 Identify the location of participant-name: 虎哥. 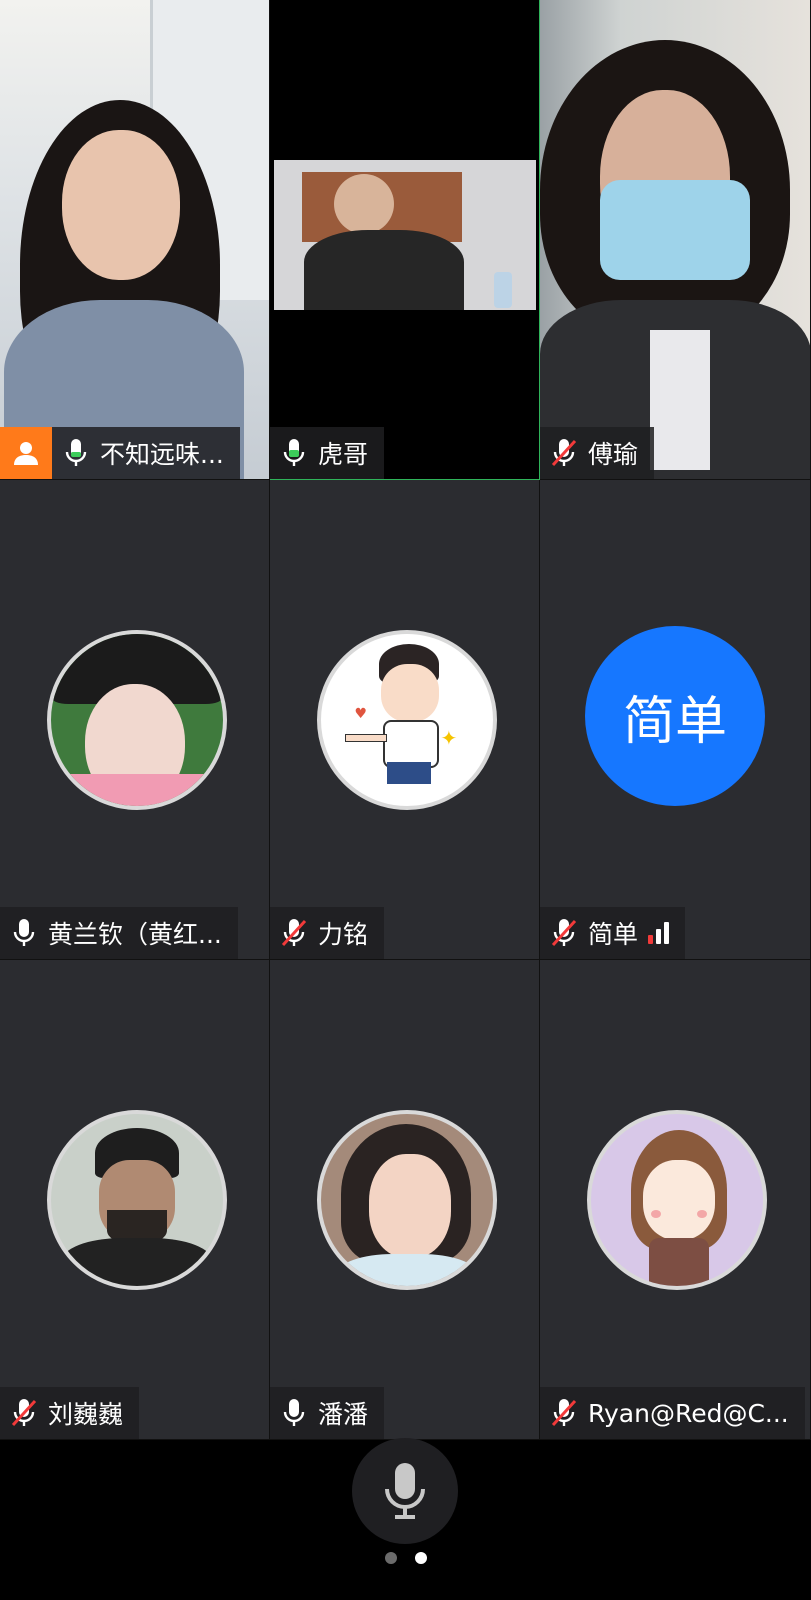
(343, 454).